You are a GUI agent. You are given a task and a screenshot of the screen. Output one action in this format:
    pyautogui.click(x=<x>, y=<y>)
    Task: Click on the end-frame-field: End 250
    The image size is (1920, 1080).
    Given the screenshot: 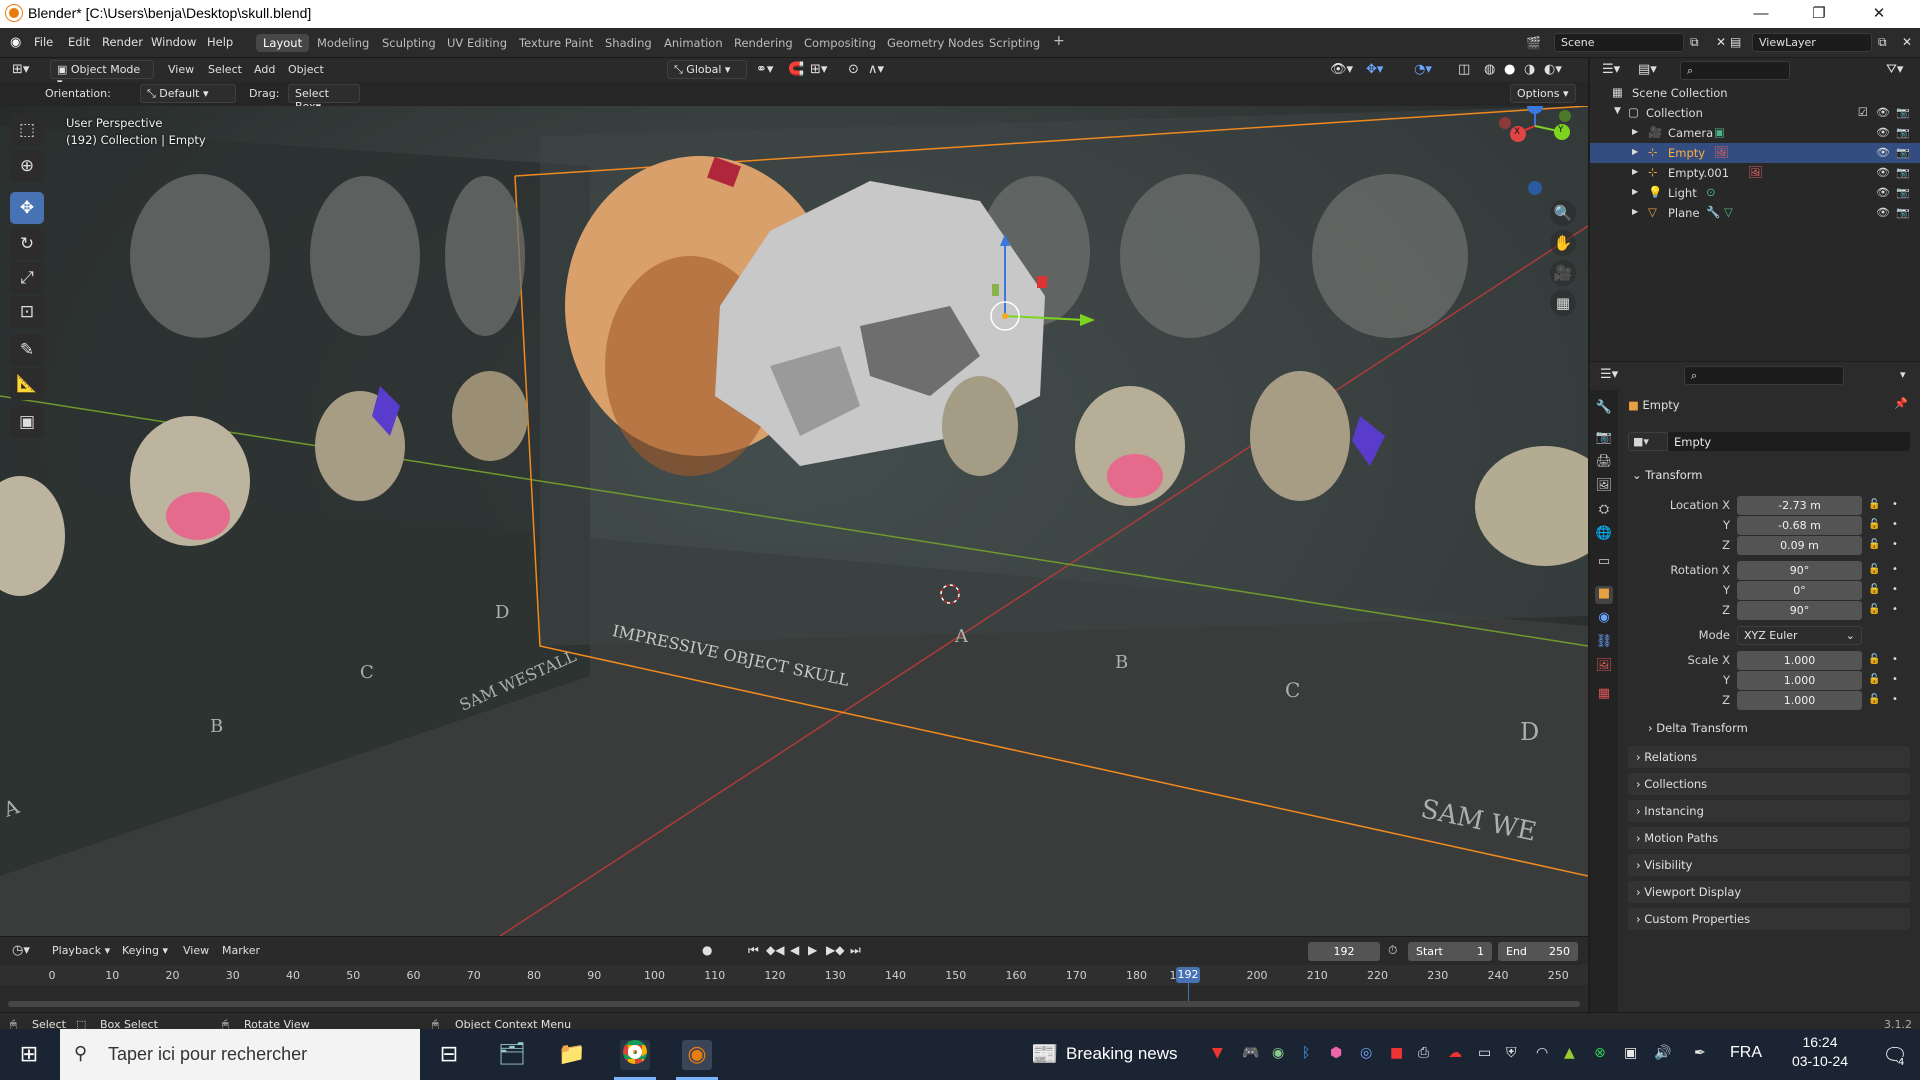 What is the action you would take?
    pyautogui.click(x=1538, y=951)
    